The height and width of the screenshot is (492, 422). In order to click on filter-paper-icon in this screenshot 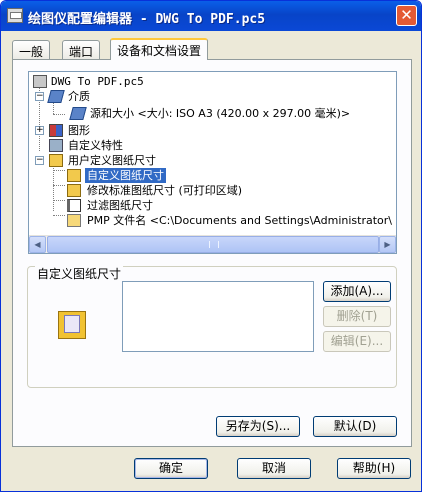, I will do `click(74, 205)`.